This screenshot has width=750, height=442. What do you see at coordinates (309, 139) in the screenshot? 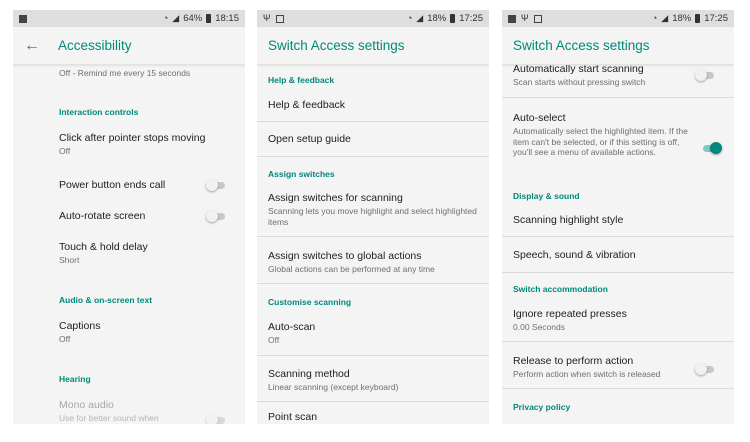
I see `setting-title: Open setup guide` at bounding box center [309, 139].